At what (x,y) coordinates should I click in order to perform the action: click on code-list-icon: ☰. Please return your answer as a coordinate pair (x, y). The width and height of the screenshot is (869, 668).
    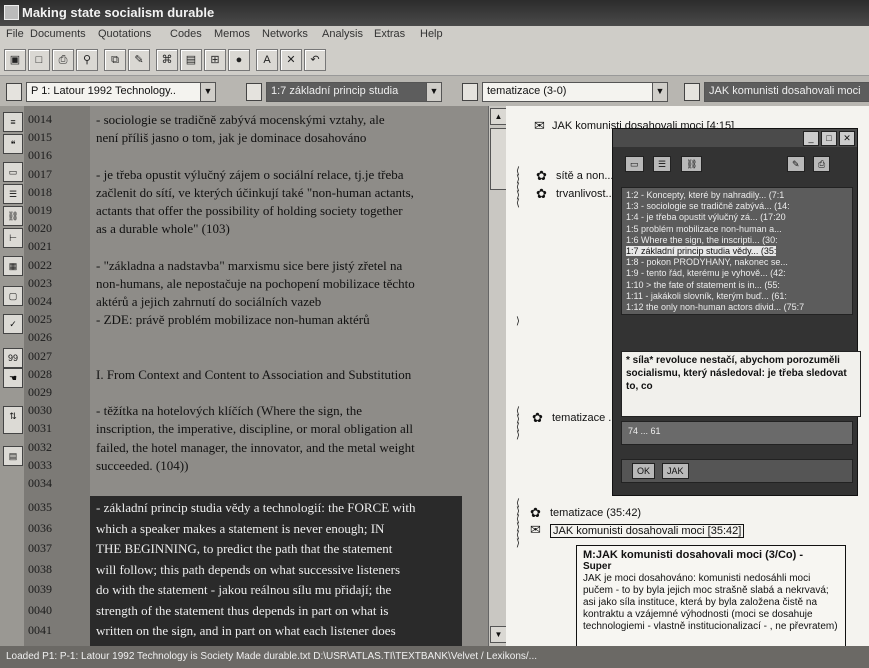
    Looking at the image, I should click on (13, 194).